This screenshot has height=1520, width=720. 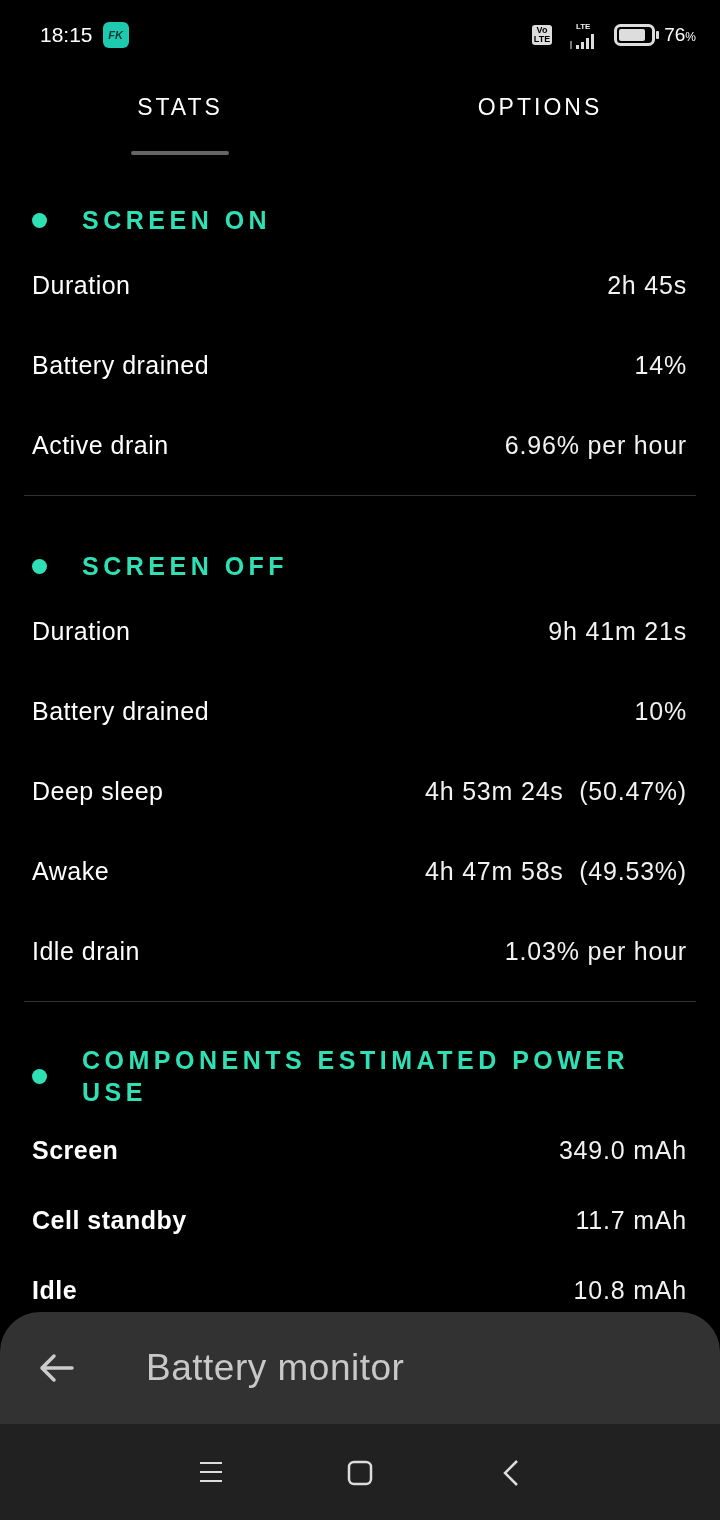 What do you see at coordinates (100, 446) in the screenshot?
I see `stat-label: Active drain` at bounding box center [100, 446].